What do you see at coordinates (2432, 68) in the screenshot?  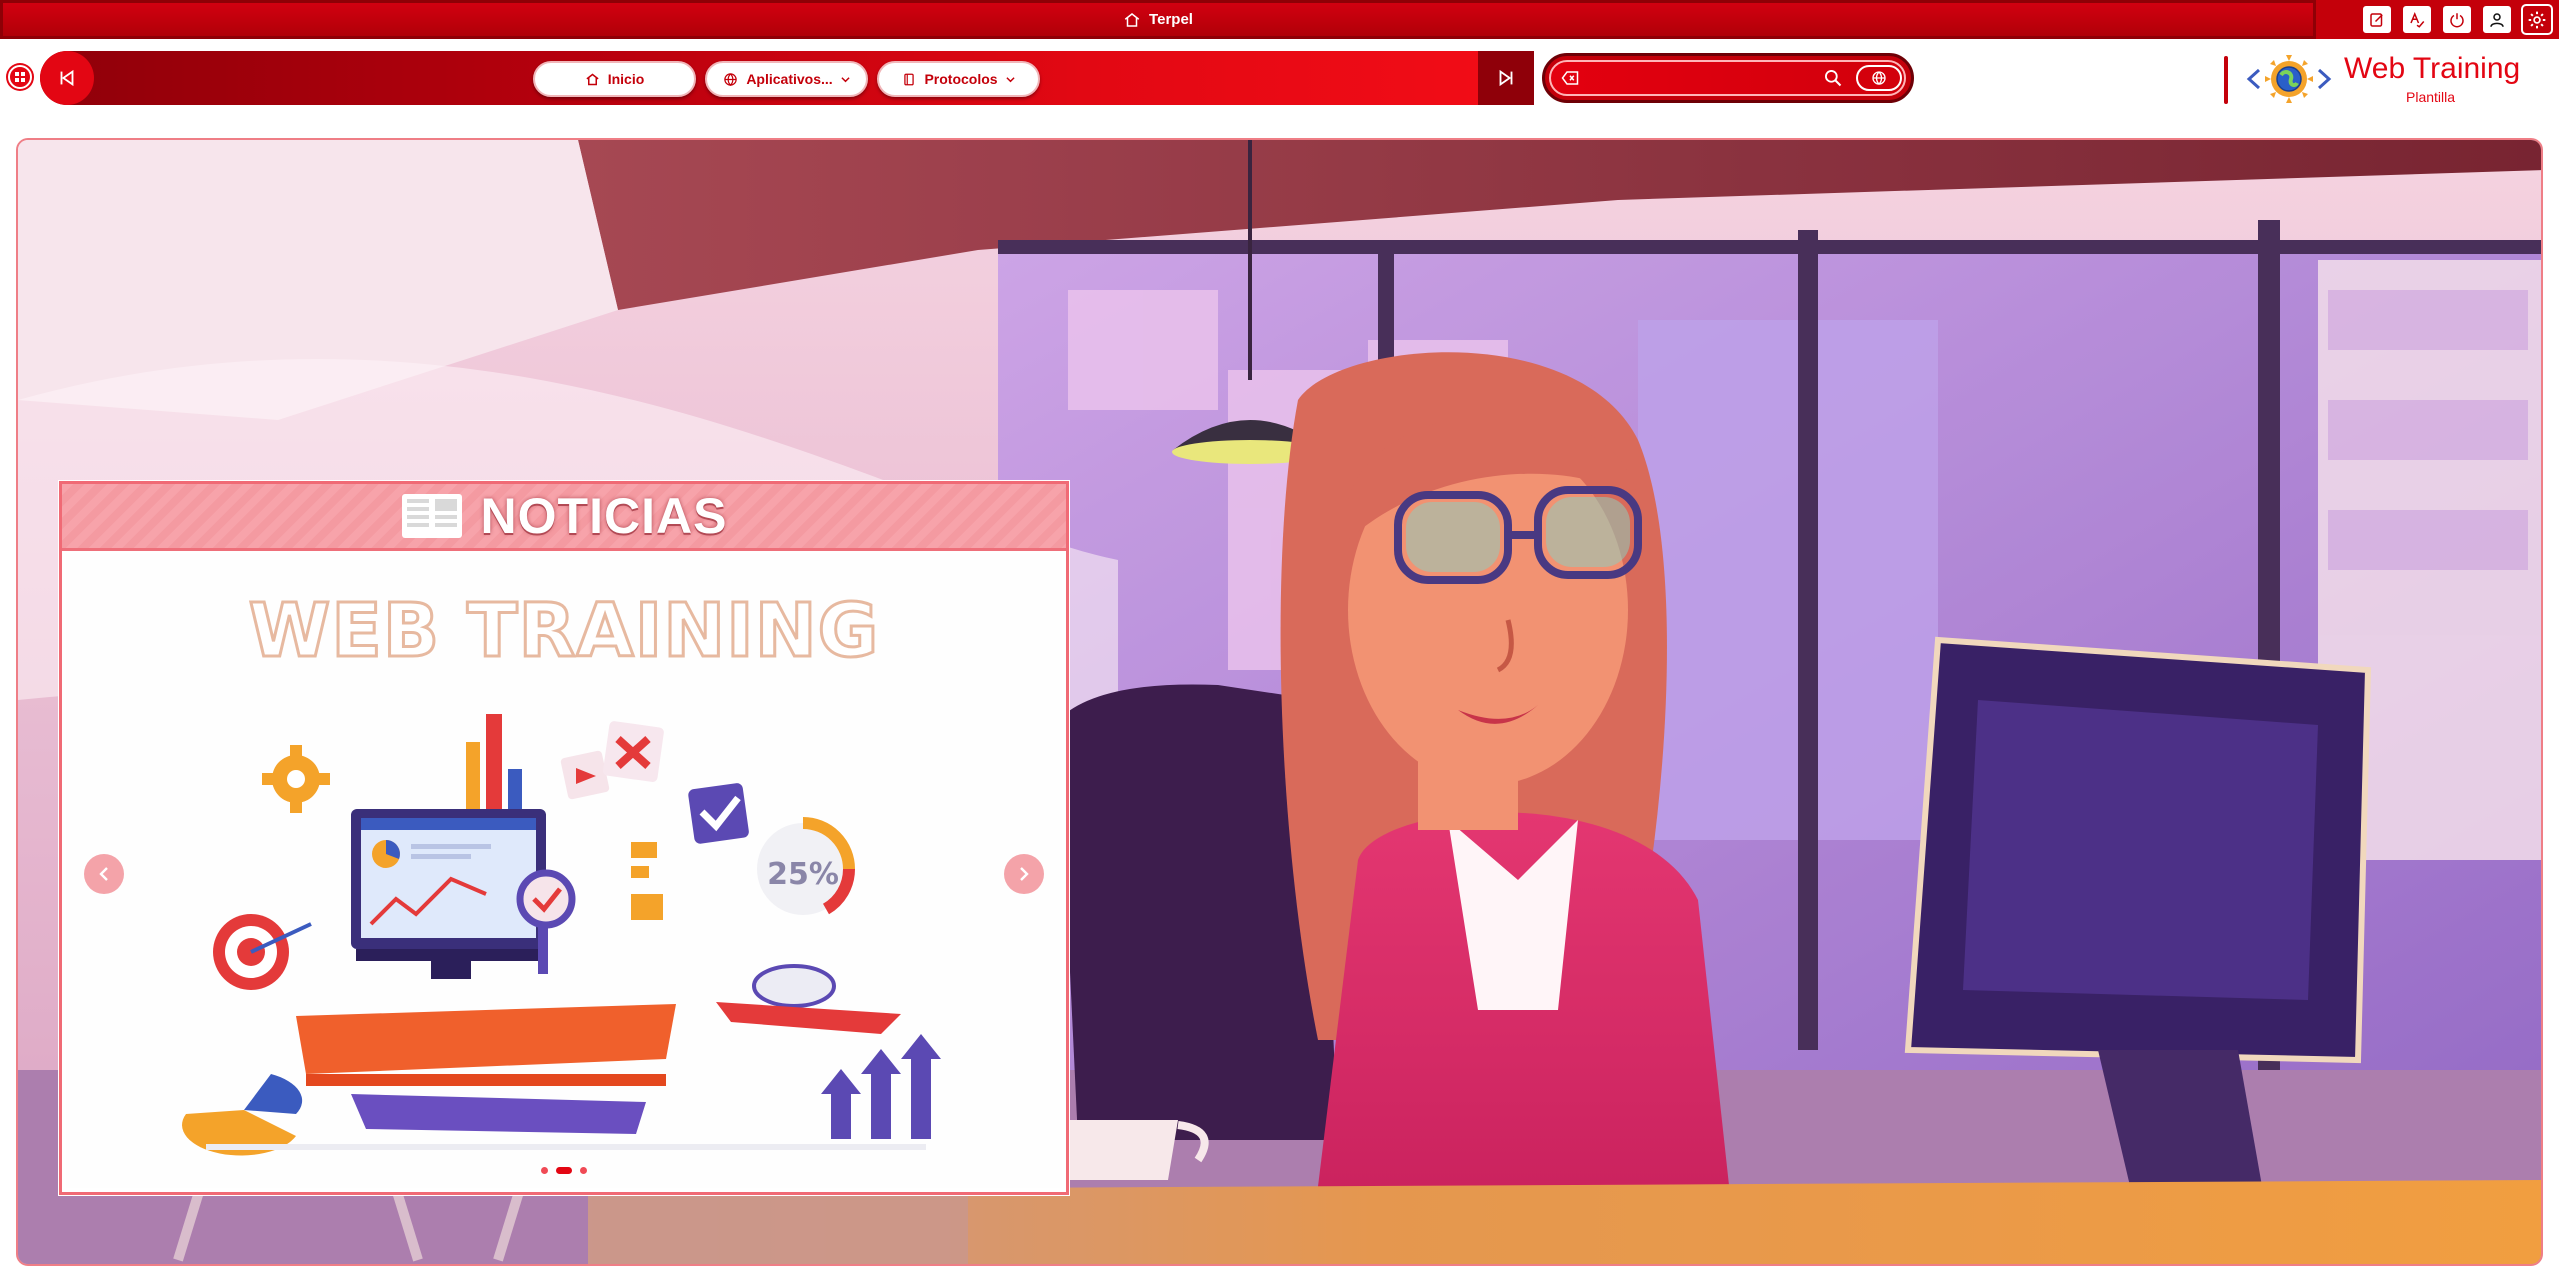 I see `brand-title: Web Training` at bounding box center [2432, 68].